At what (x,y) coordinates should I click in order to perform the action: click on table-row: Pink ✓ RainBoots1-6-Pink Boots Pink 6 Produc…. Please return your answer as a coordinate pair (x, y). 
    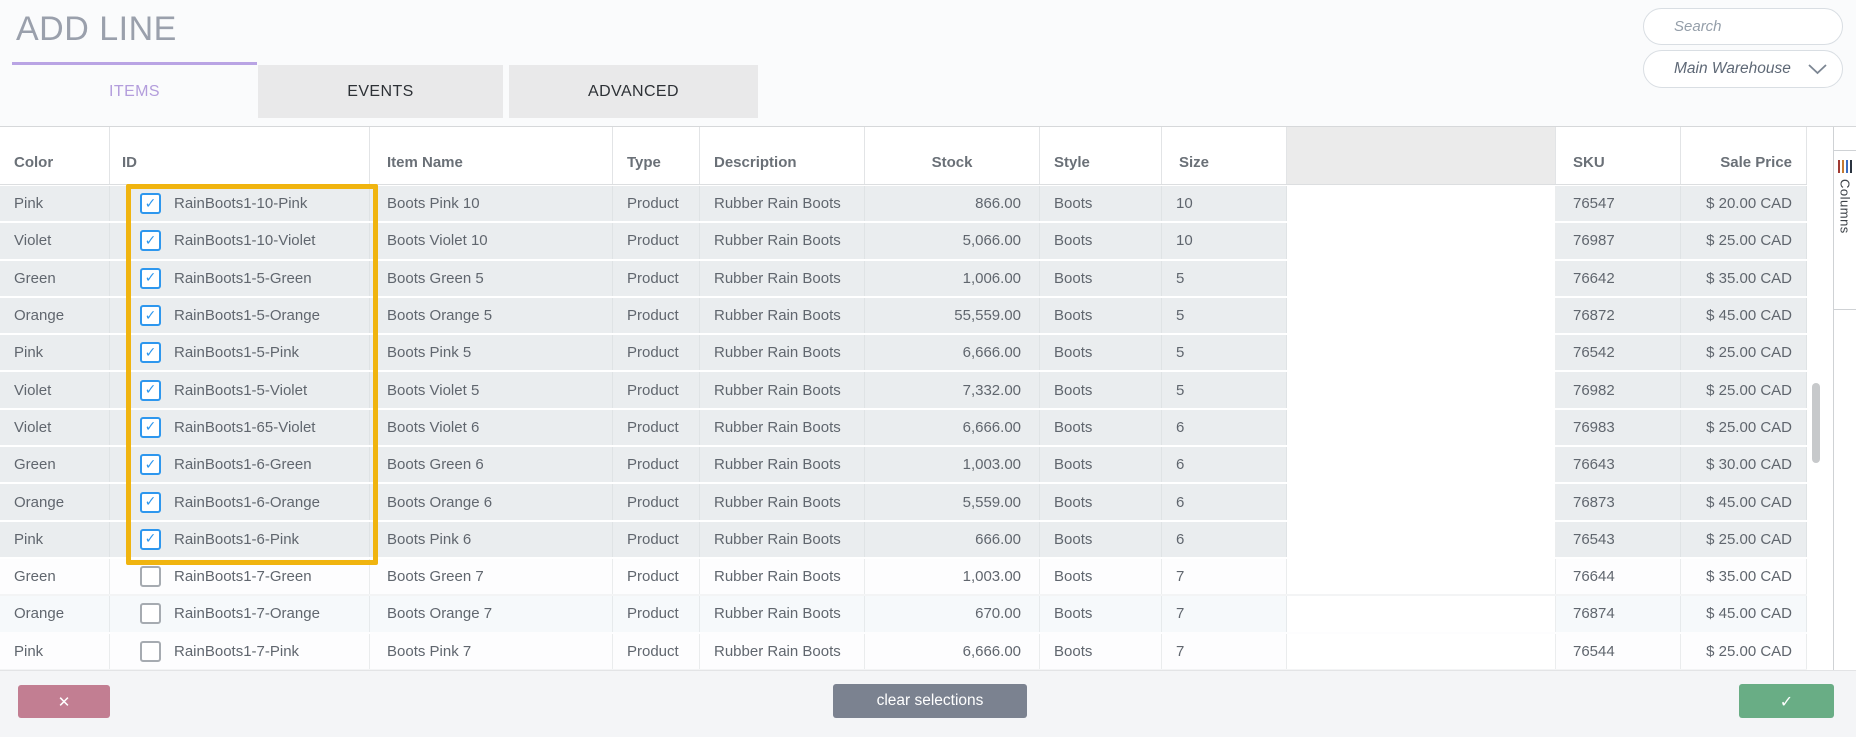
    Looking at the image, I should click on (903, 540).